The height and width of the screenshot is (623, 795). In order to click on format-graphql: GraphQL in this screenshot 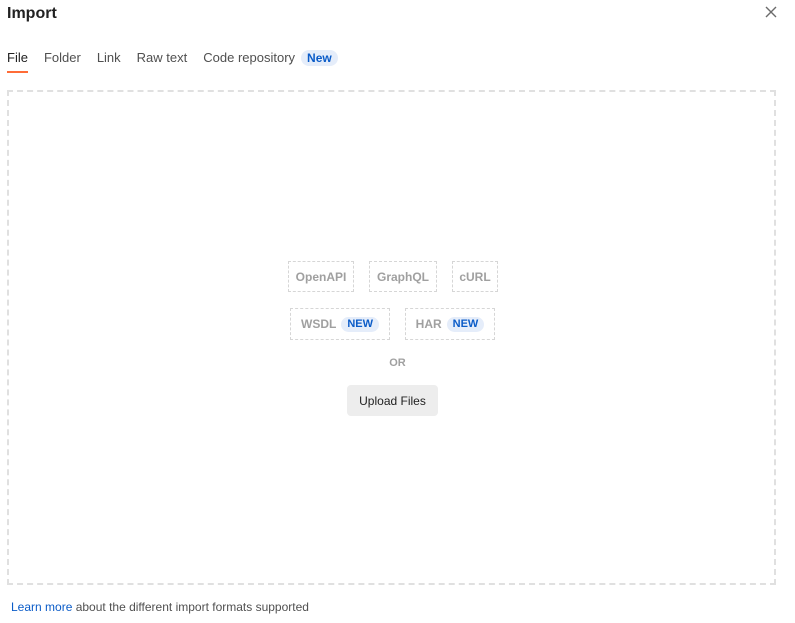, I will do `click(403, 276)`.